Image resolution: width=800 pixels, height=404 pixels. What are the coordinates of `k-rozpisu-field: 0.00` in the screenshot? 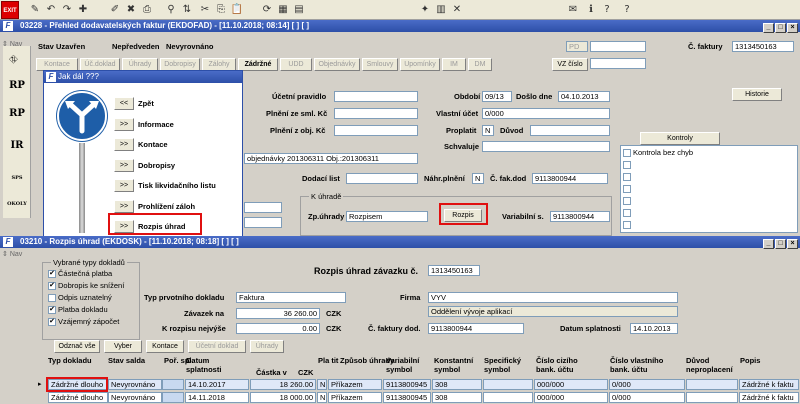 It's located at (278, 328).